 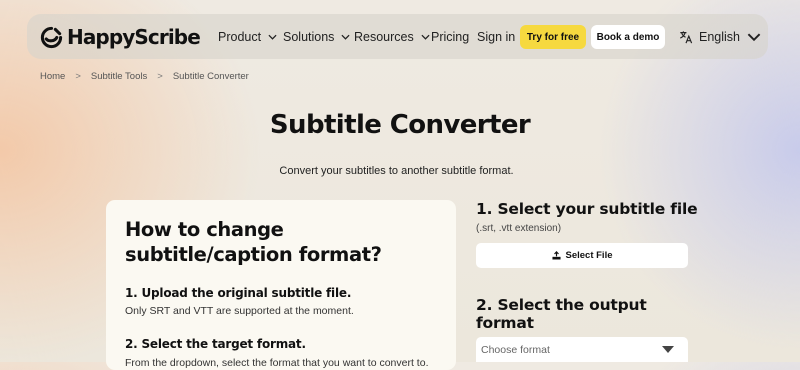 What do you see at coordinates (668, 349) in the screenshot?
I see `caret-down-icon` at bounding box center [668, 349].